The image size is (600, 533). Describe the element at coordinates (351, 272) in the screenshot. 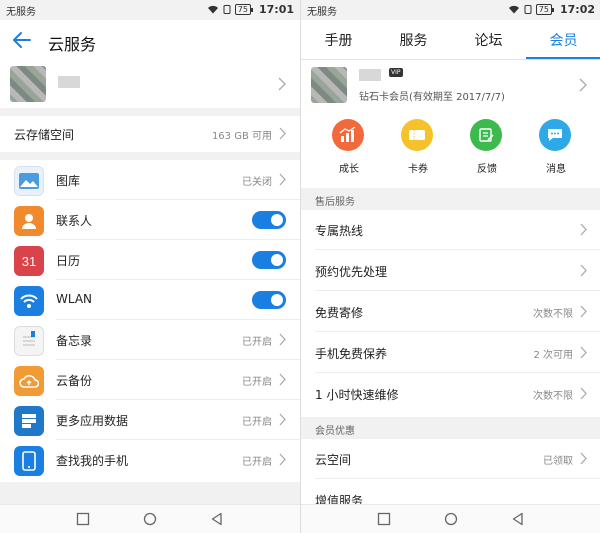

I see `row-label: 预约优先处理` at that location.